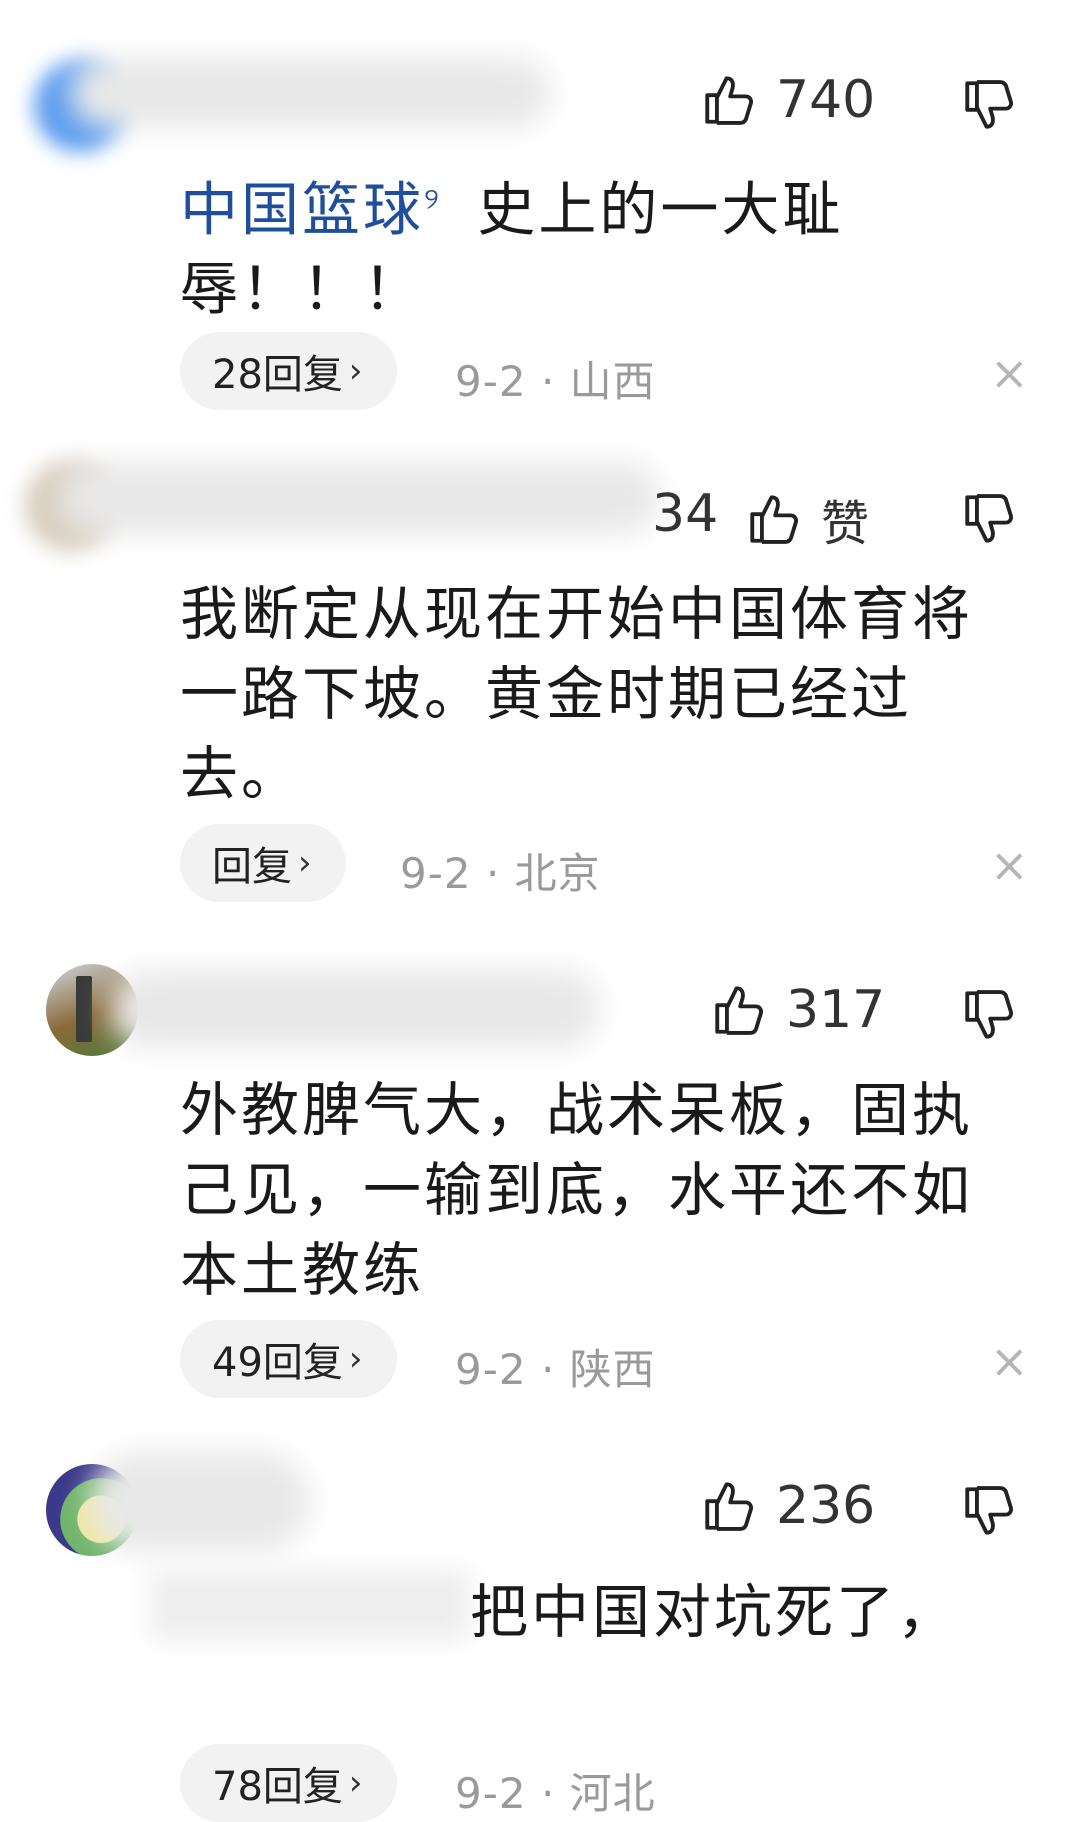 Image resolution: width=1080 pixels, height=1822 pixels. I want to click on obscured-text, so click(310, 1605).